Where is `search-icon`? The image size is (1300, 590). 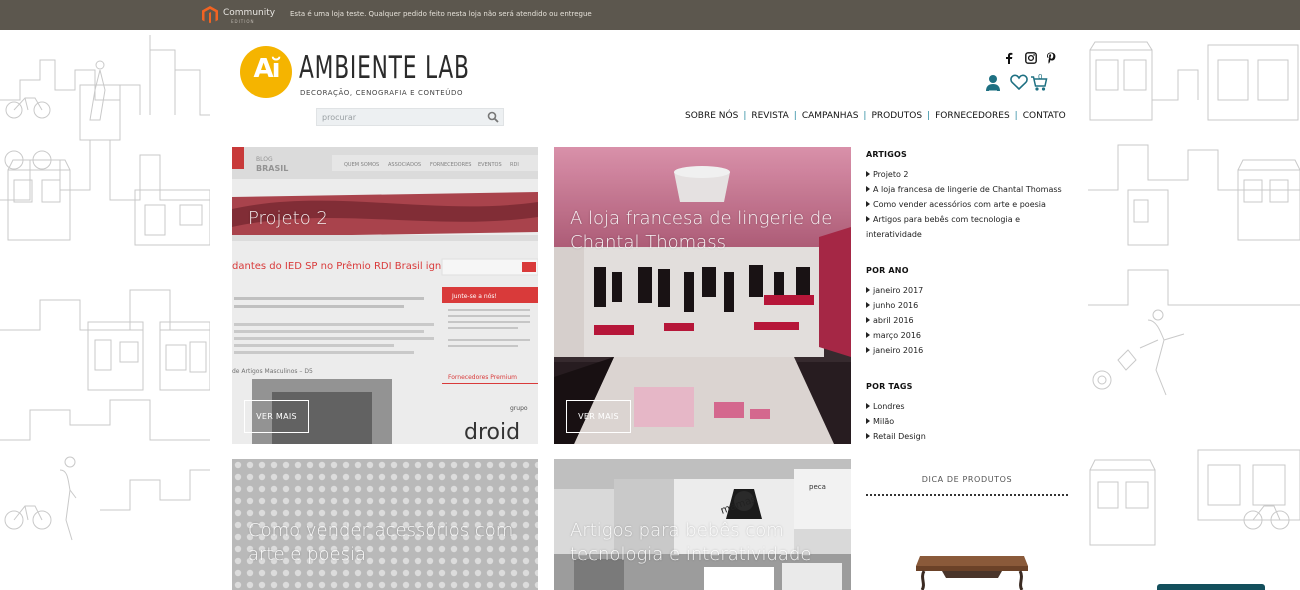 search-icon is located at coordinates (493, 117).